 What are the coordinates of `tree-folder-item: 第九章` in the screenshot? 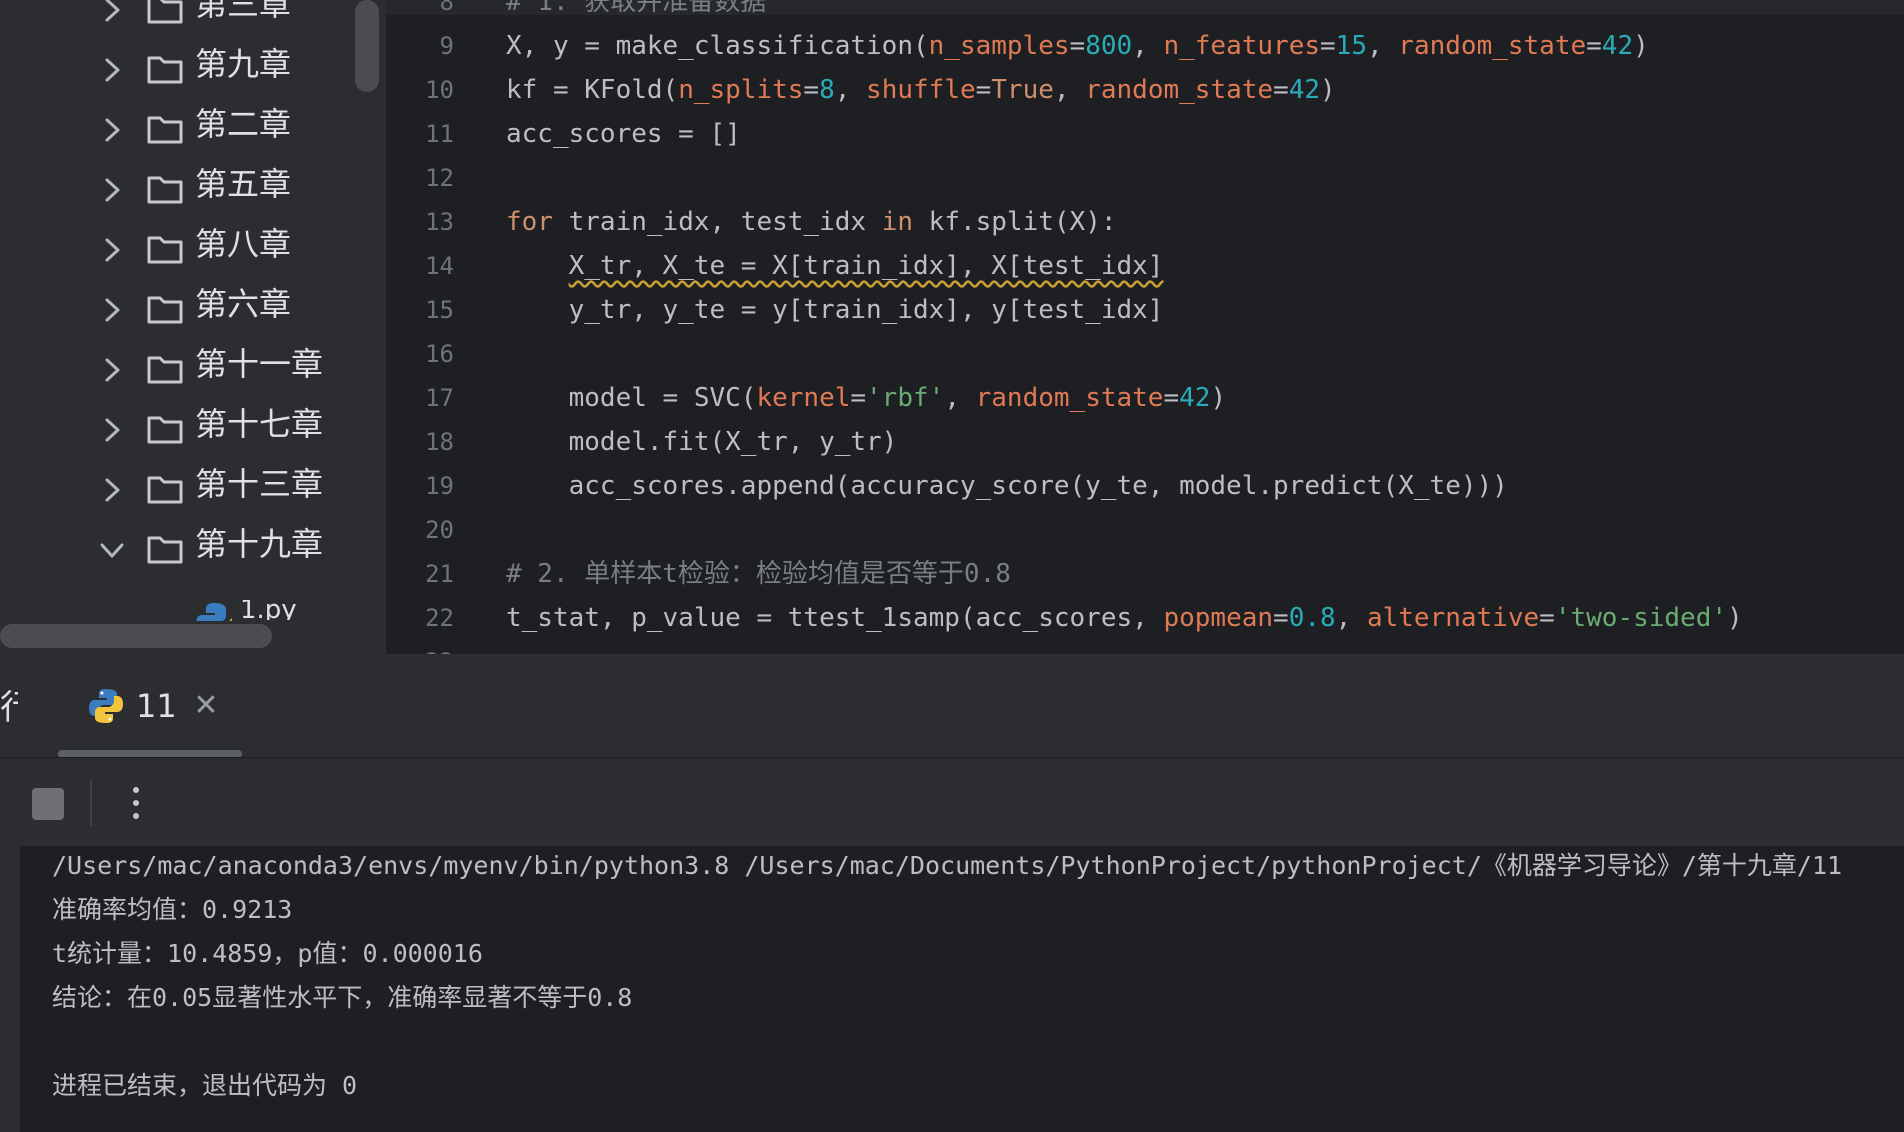 It's located at (180, 70).